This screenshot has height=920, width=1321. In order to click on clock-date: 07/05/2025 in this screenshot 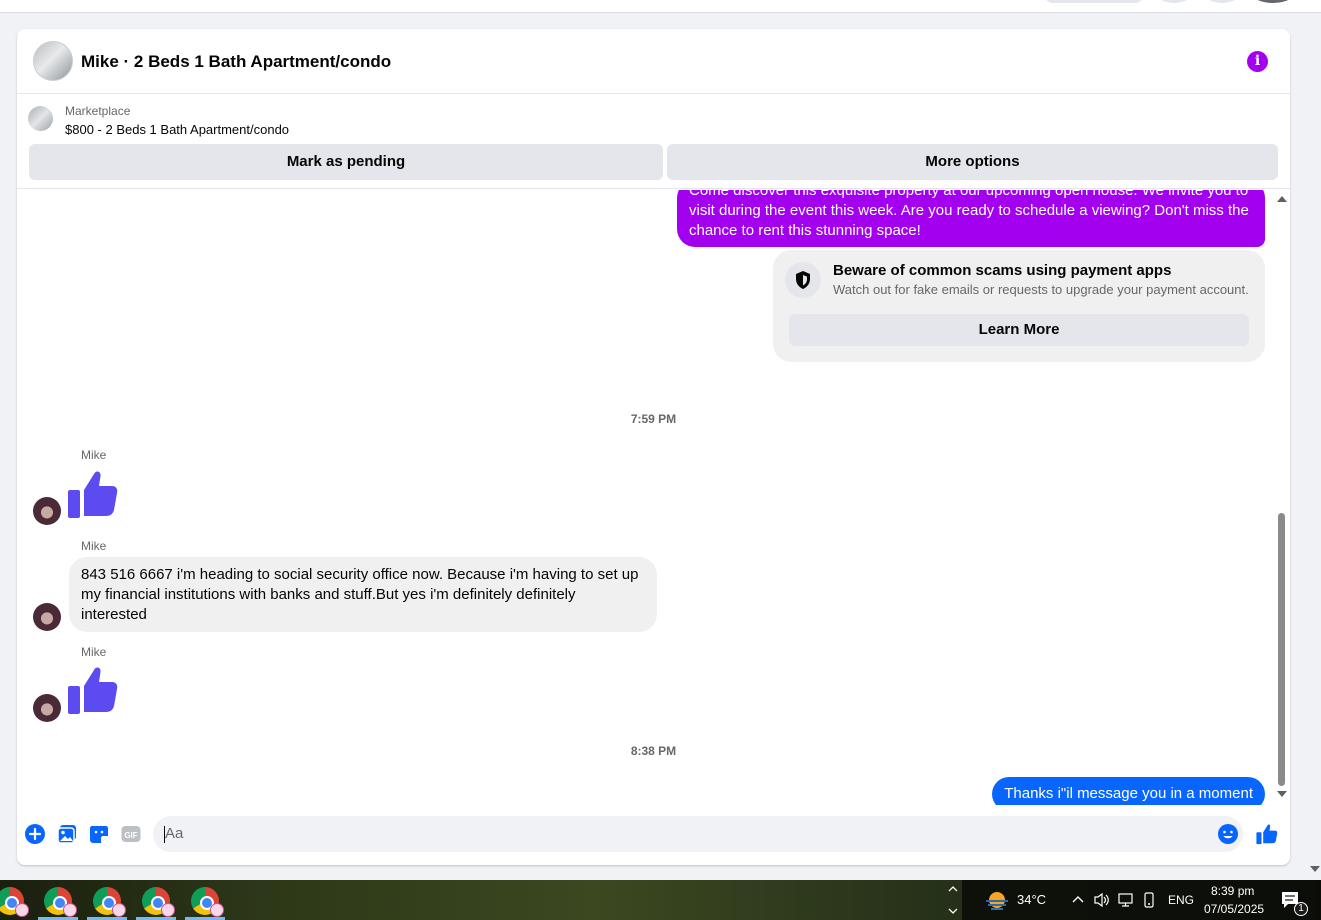, I will do `click(1234, 909)`.